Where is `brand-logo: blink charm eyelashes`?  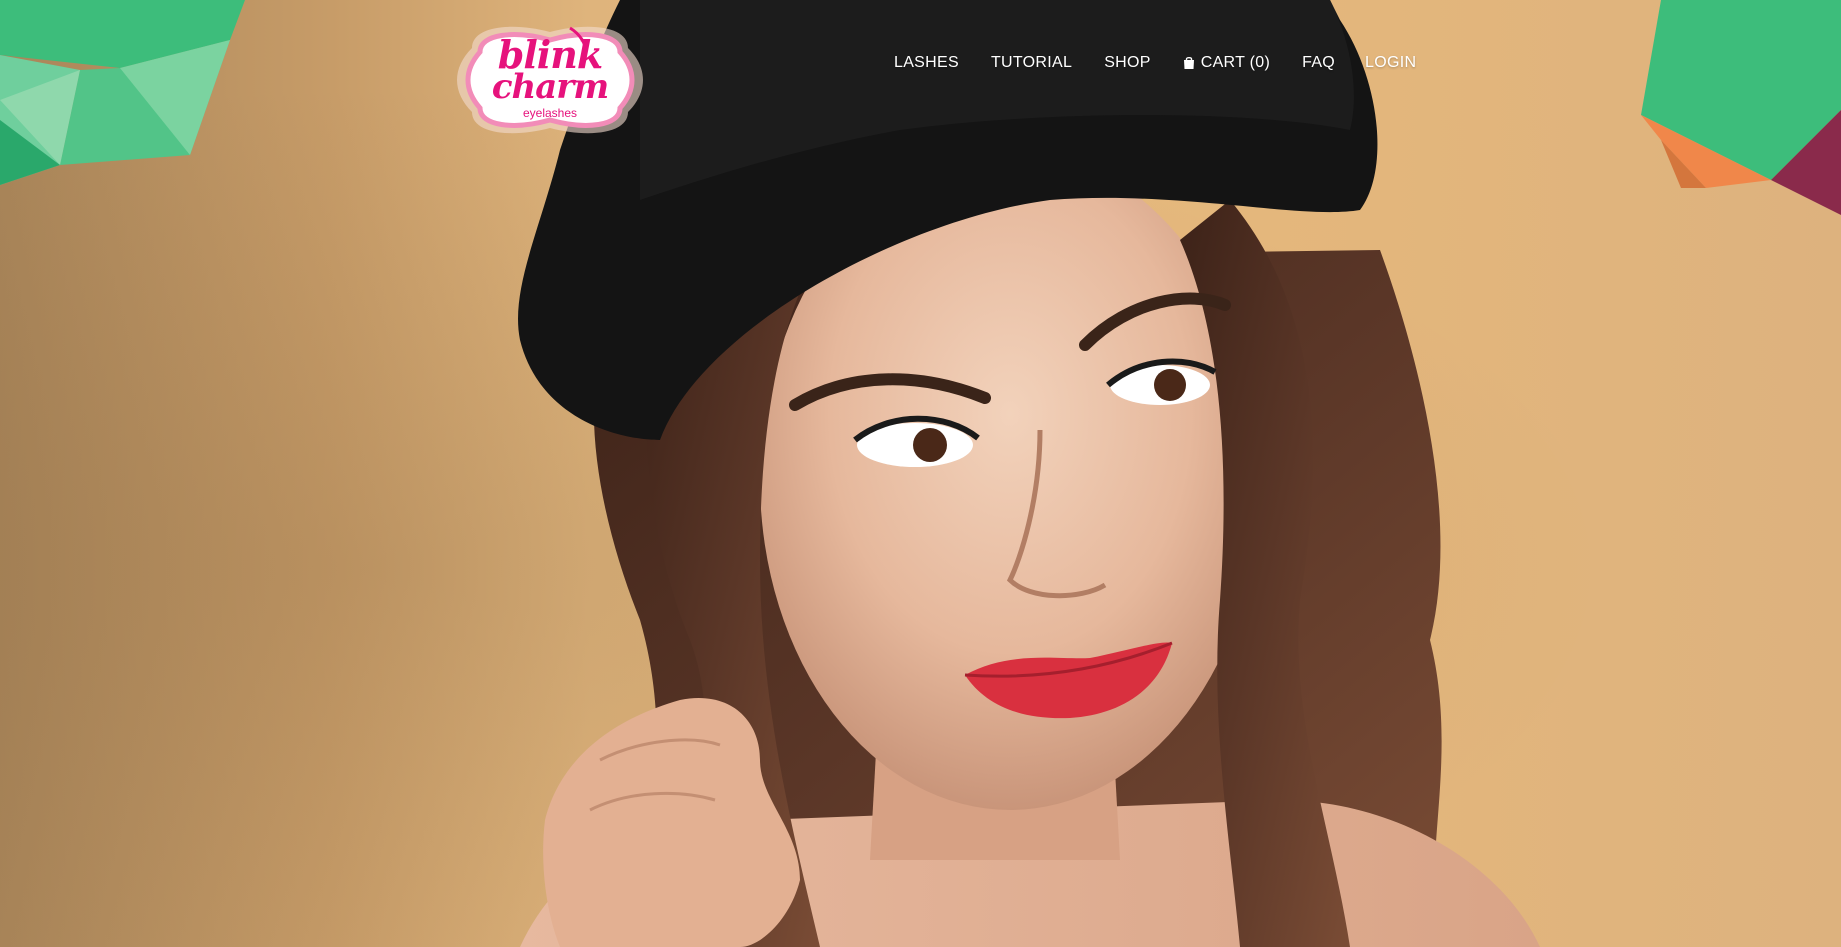 brand-logo: blink charm eyelashes is located at coordinates (550, 80).